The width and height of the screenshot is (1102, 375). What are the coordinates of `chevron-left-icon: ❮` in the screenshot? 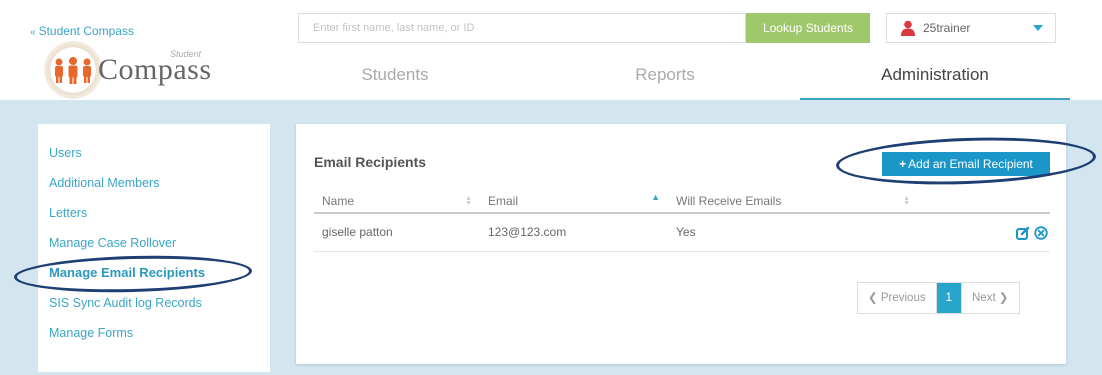 It's located at (874, 298).